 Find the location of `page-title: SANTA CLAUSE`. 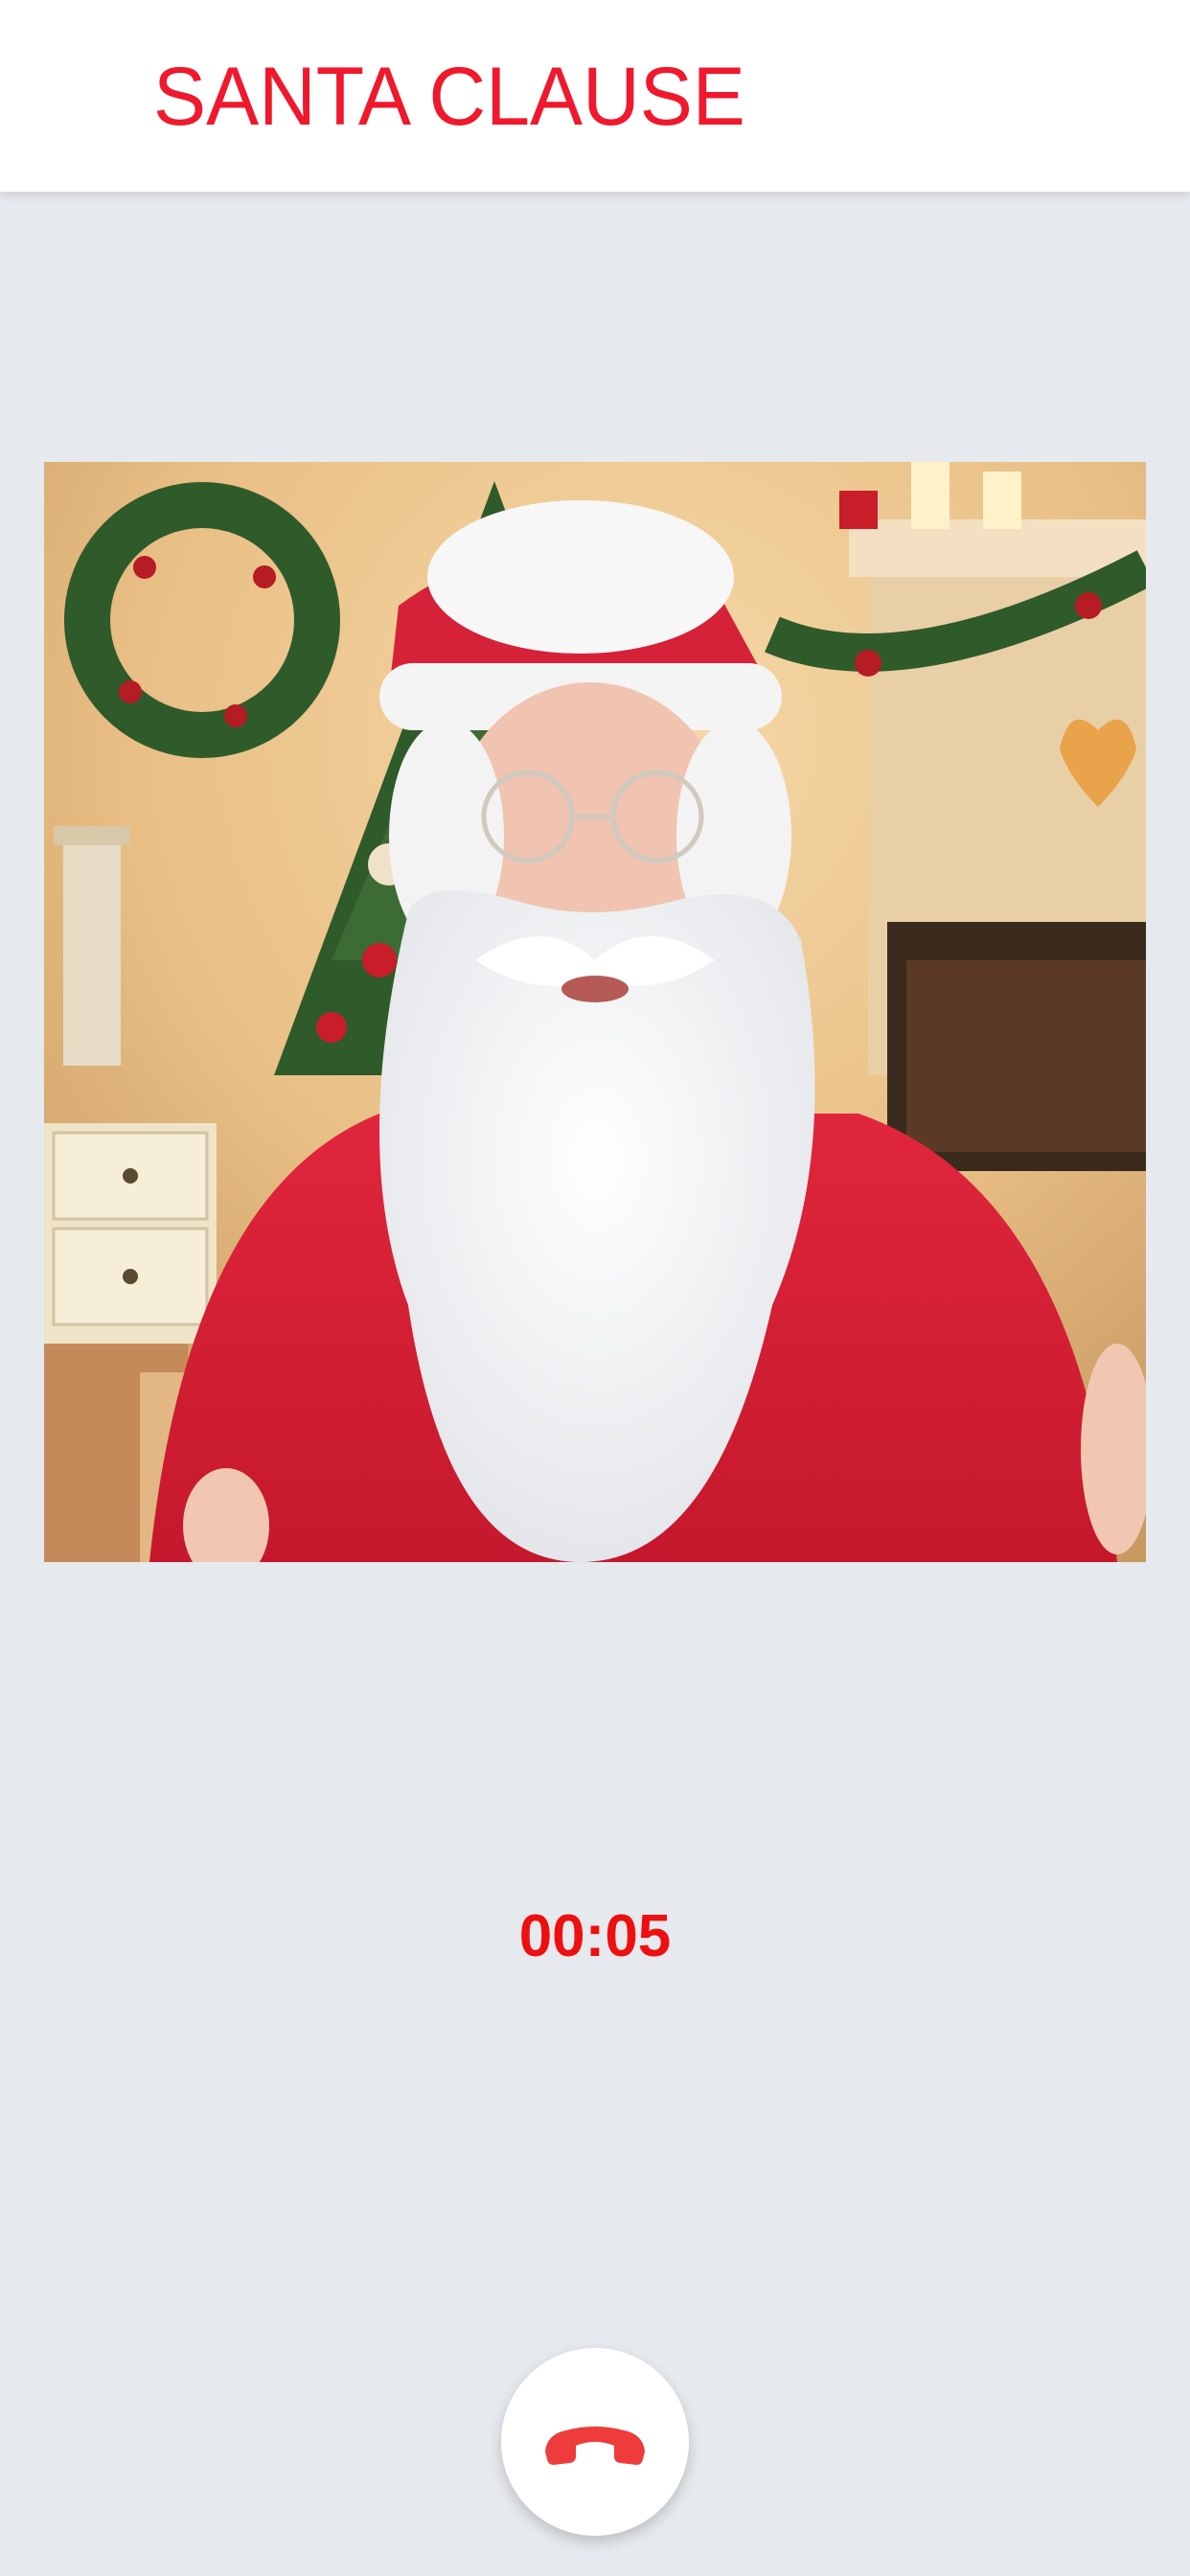

page-title: SANTA CLAUSE is located at coordinates (449, 97).